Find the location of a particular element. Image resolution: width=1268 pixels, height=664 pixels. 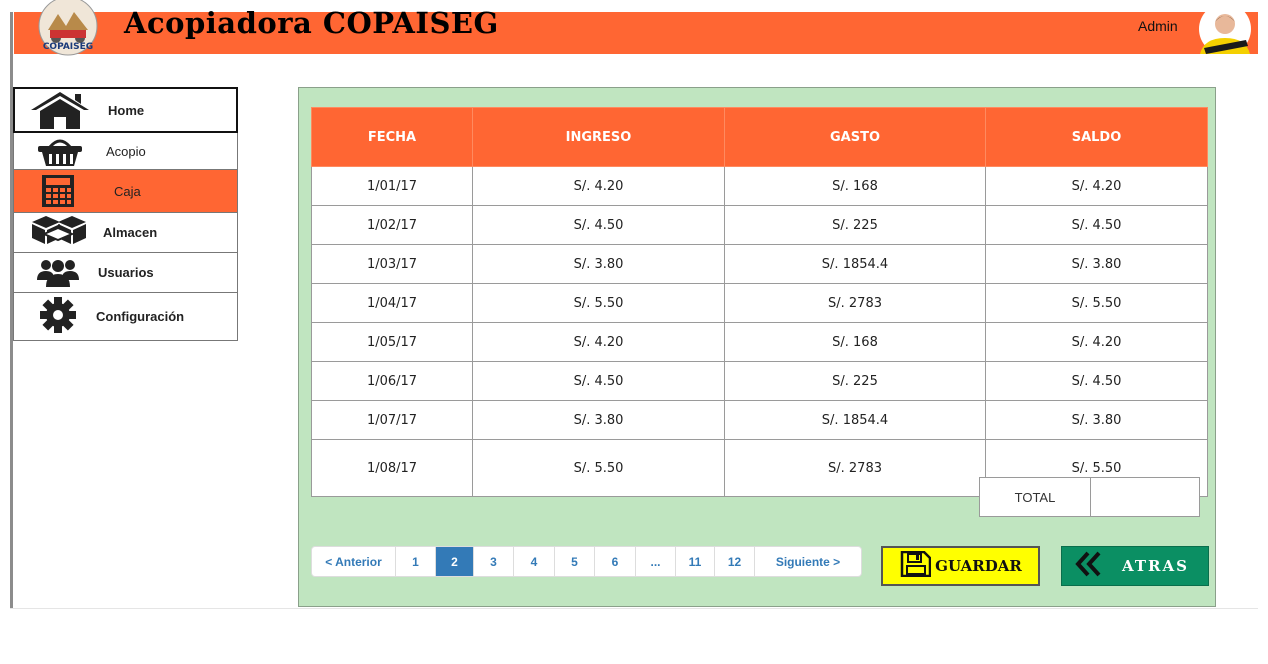

column-header-fecha: FECHA is located at coordinates (392, 137).